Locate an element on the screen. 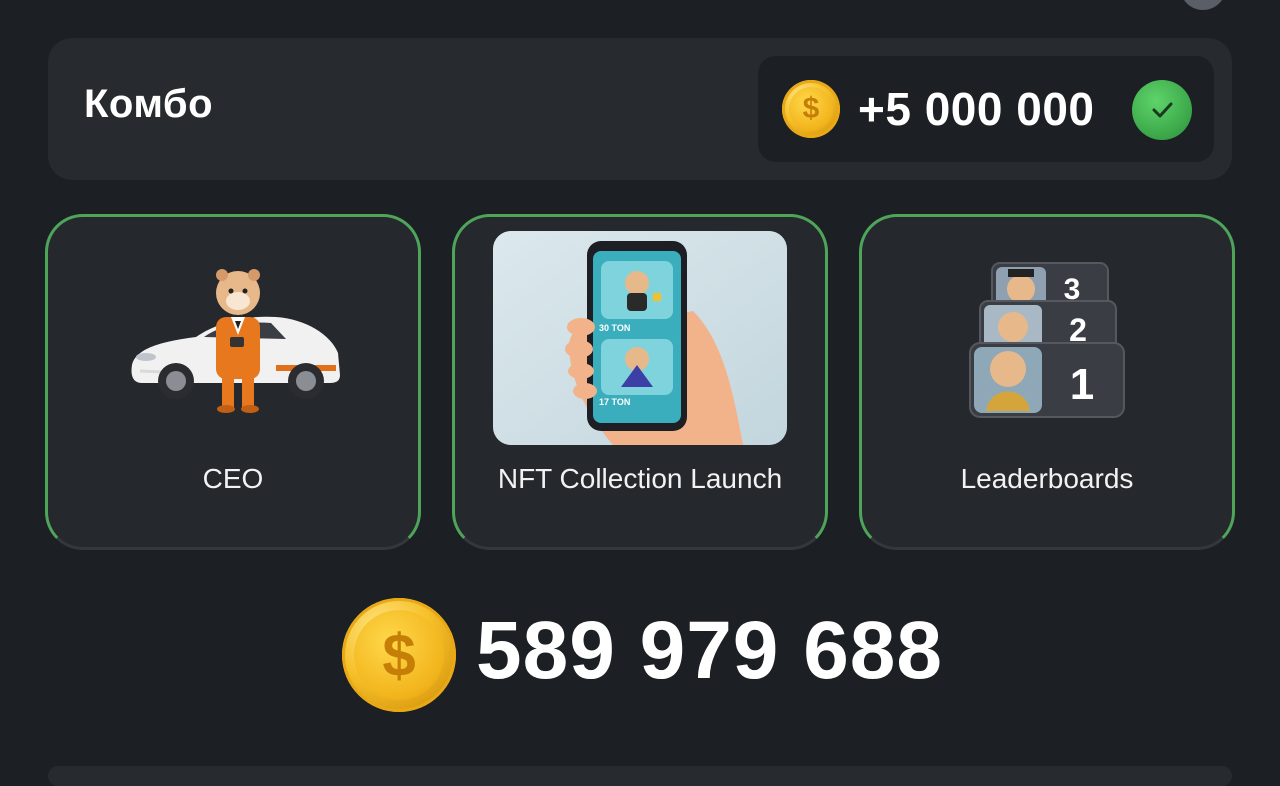  card-label: CEO is located at coordinates (233, 478).